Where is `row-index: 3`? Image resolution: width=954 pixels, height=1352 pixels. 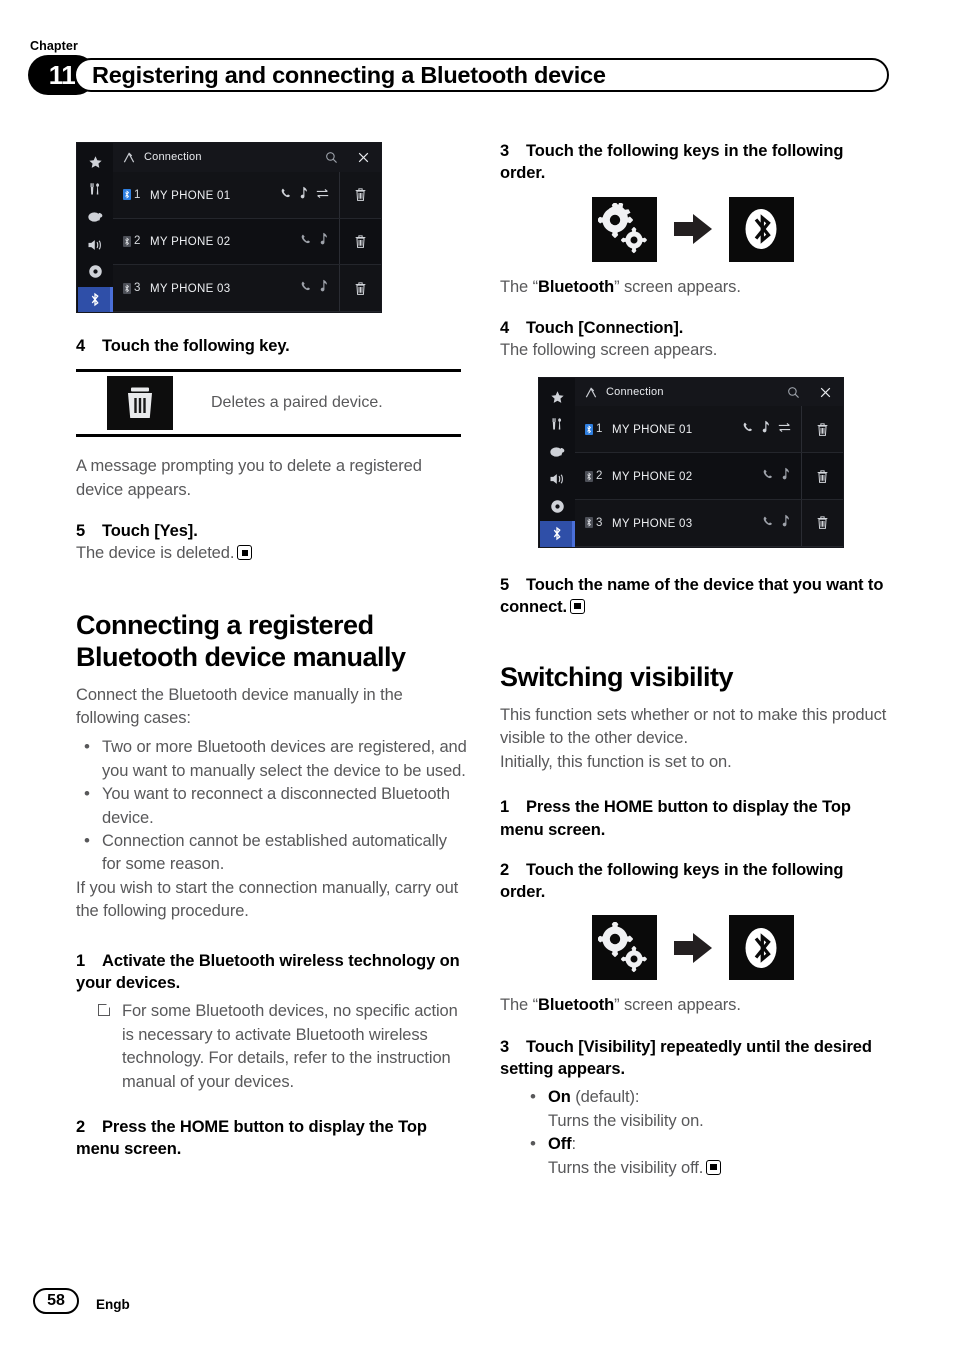
row-index: 3 is located at coordinates (137, 288).